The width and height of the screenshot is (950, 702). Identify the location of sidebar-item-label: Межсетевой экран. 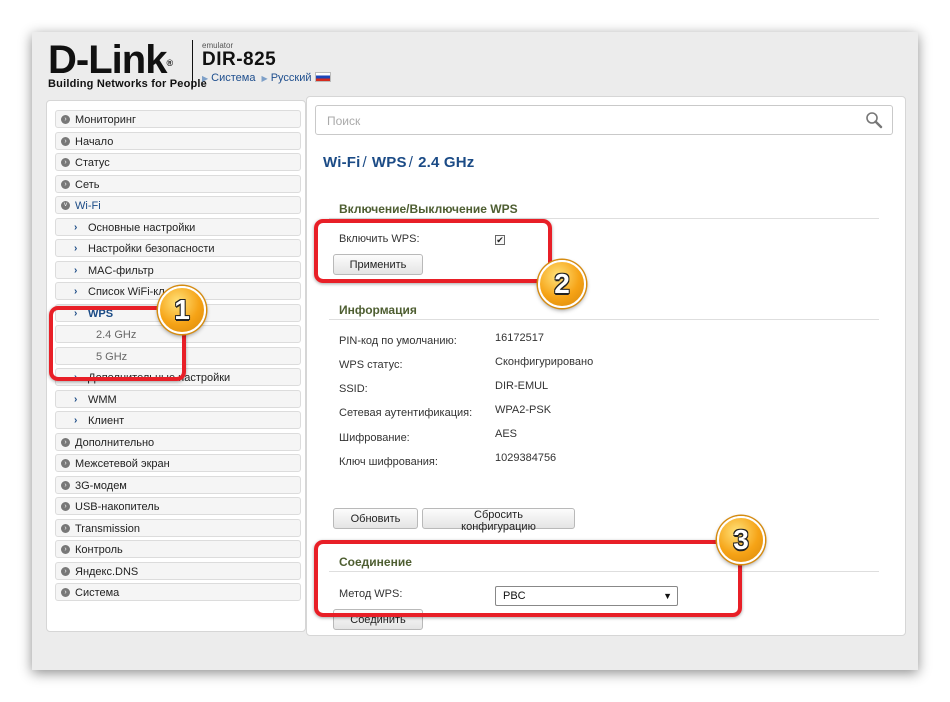
(122, 464).